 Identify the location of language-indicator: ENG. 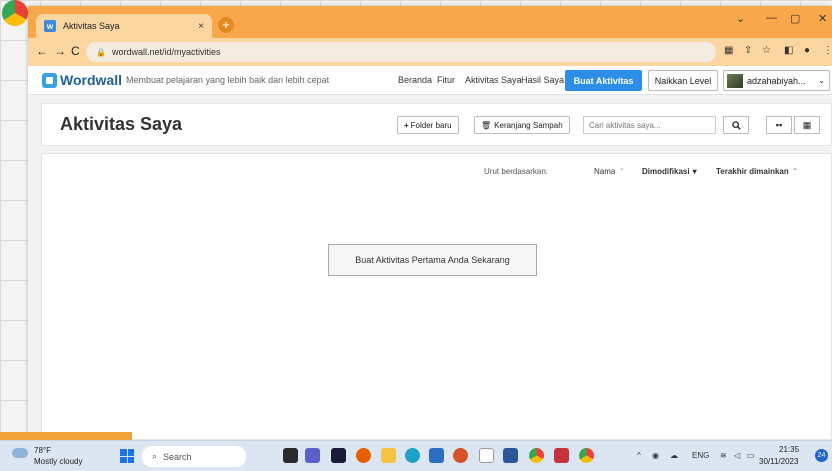
(700, 455).